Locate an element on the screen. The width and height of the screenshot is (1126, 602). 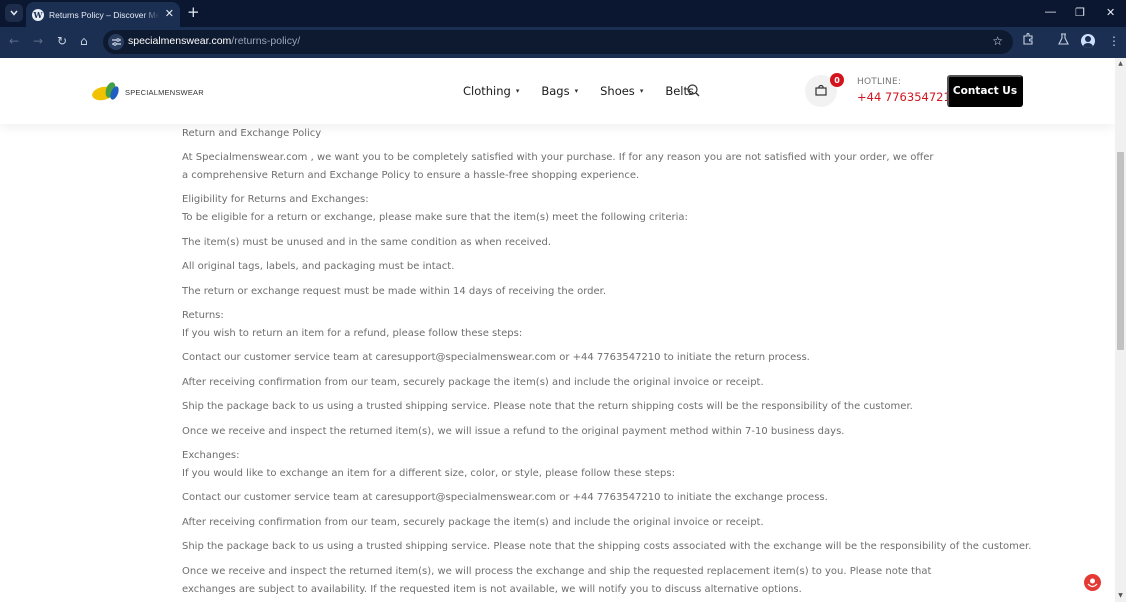
address-bar: specialmenswear.com/returns-policy/ ☆ is located at coordinates (558, 42).